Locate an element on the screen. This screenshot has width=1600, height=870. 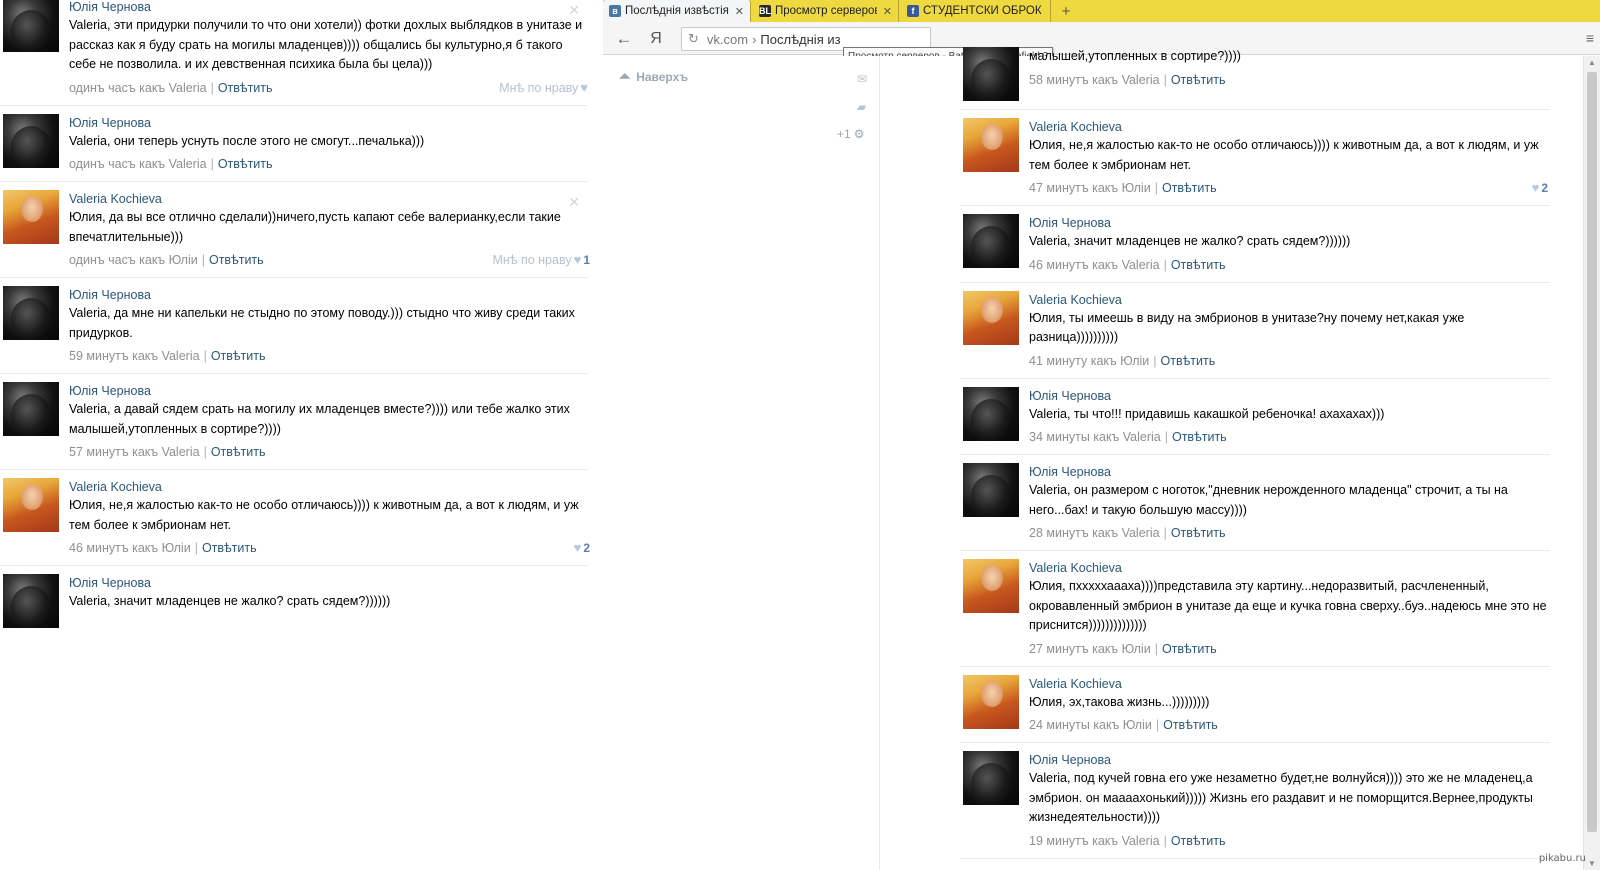
comment-time: 27 минутъ какъ Юліи is located at coordinates (1090, 649).